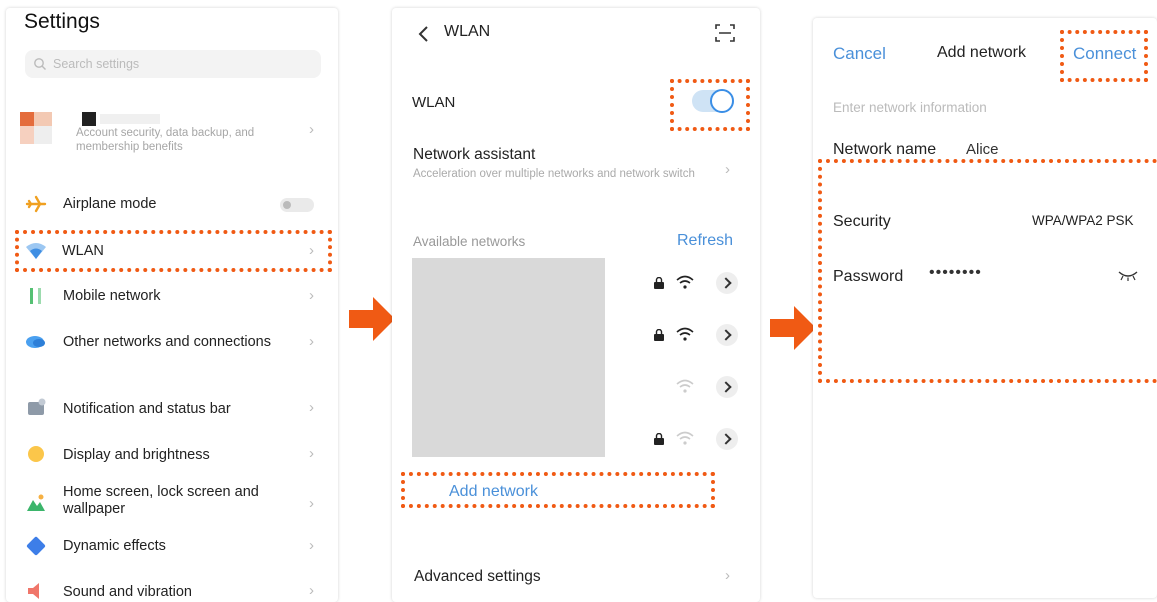 This screenshot has height=602, width=1157. Describe the element at coordinates (36, 546) in the screenshot. I see `dynamic-effects-icon` at that location.